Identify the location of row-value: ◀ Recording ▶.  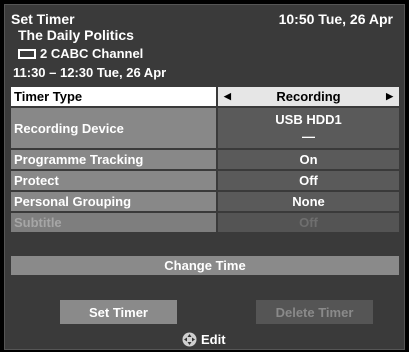
(308, 96).